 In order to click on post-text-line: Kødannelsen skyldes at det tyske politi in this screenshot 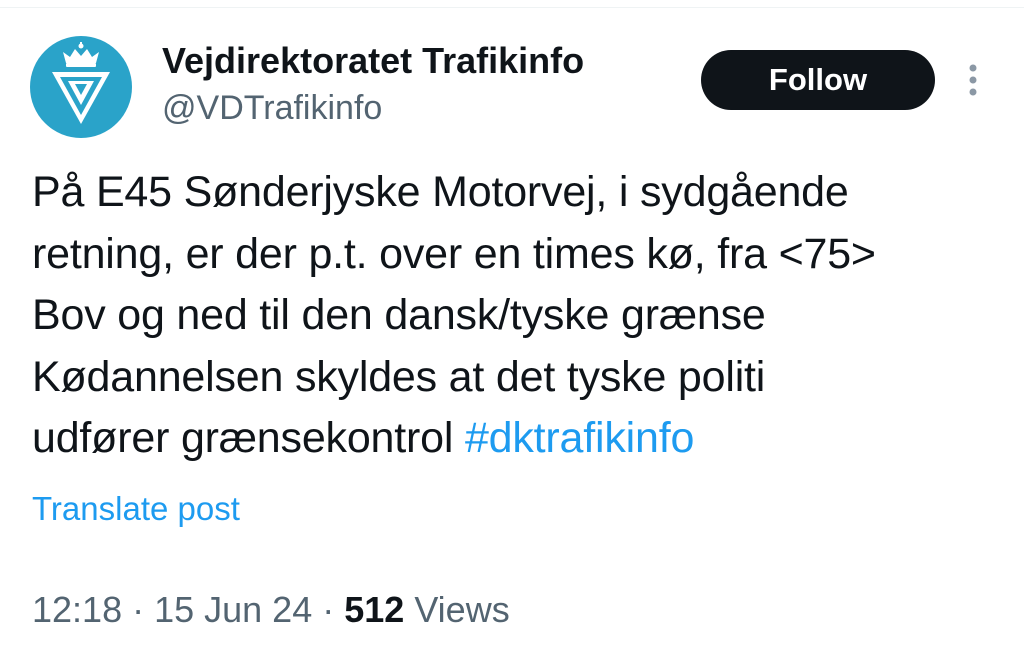, I will do `click(399, 376)`.